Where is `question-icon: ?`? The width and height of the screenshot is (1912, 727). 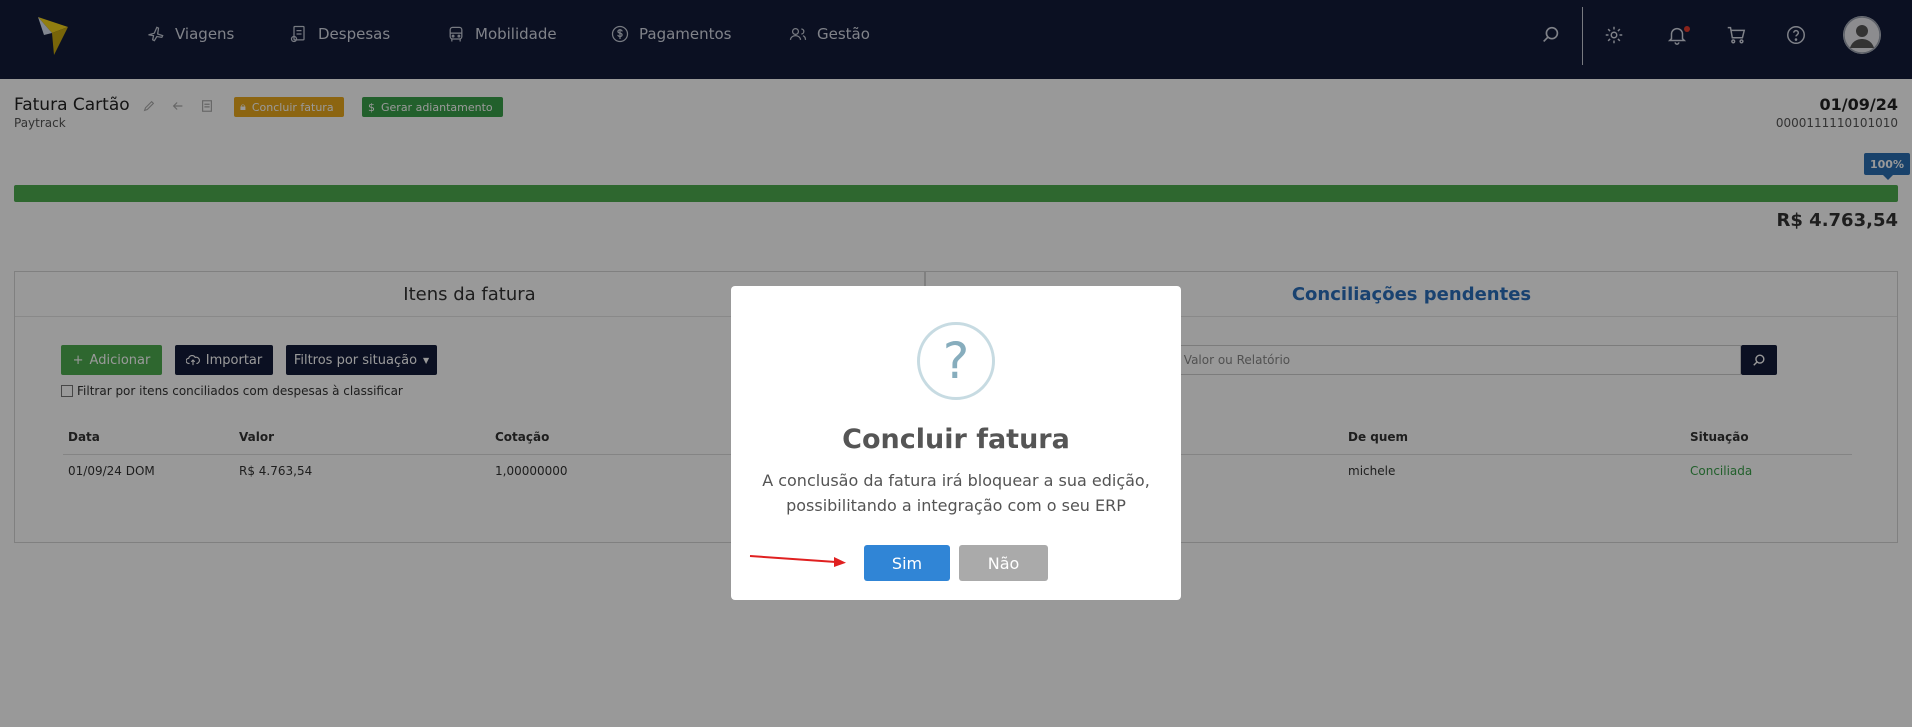
question-icon: ? is located at coordinates (956, 361).